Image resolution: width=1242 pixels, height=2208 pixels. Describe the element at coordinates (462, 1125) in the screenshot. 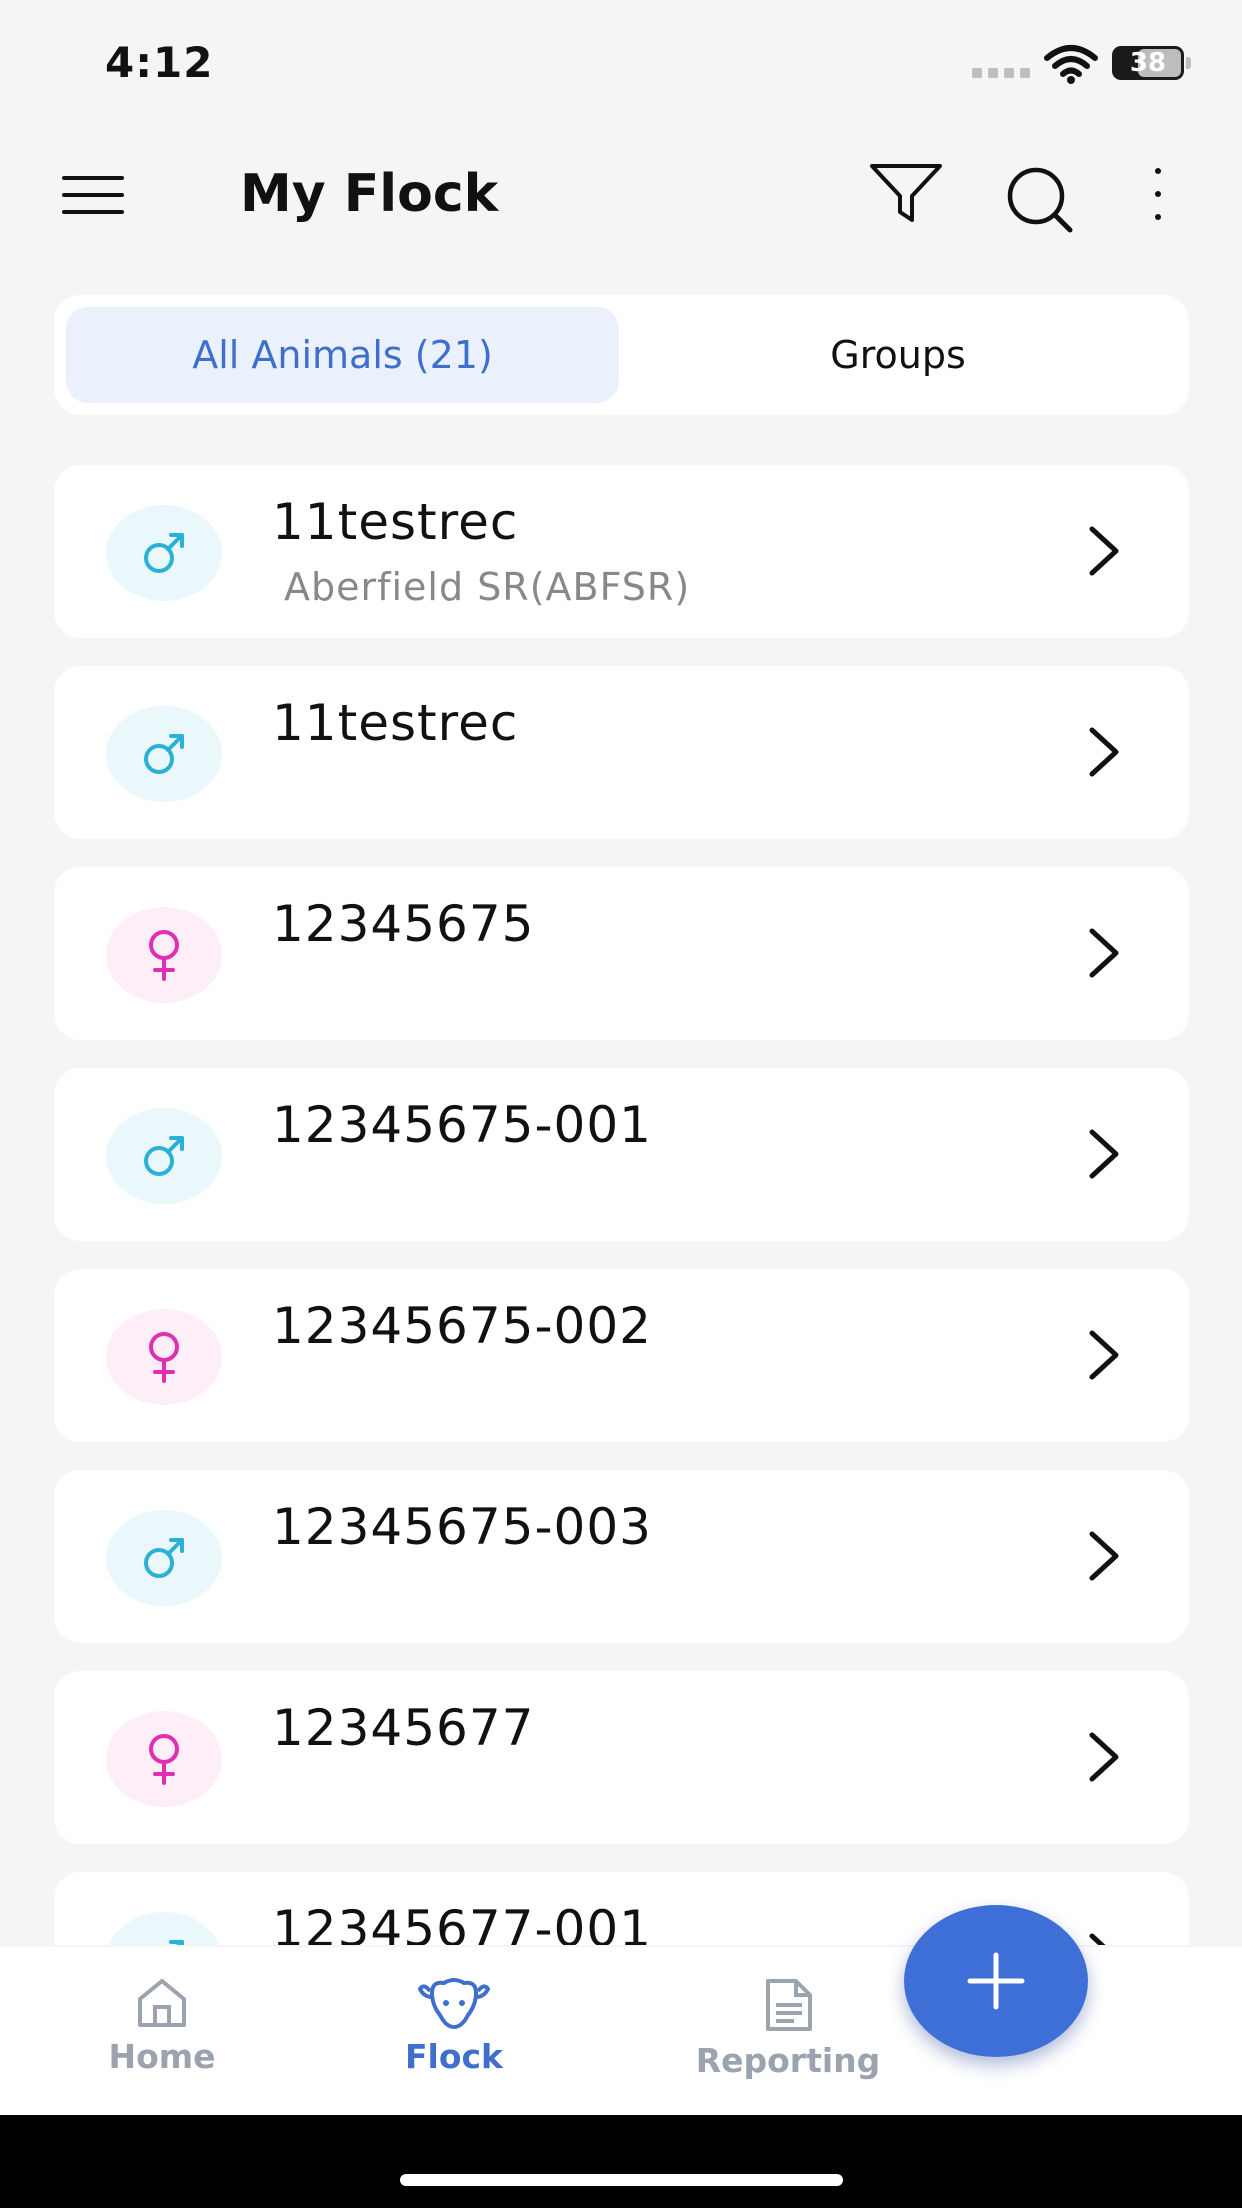

I see `animal-name: 12345675-001` at that location.